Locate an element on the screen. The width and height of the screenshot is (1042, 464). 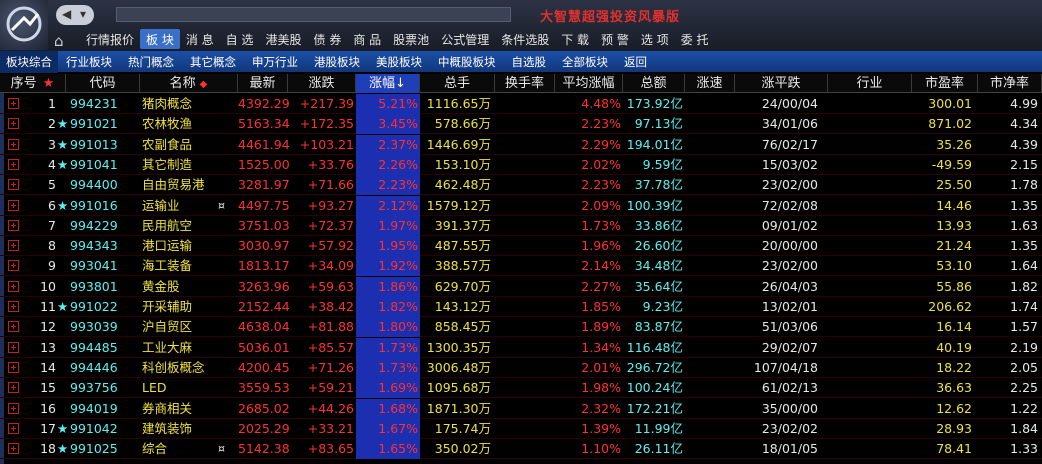
home-icon: ⌂ is located at coordinates (59, 41).